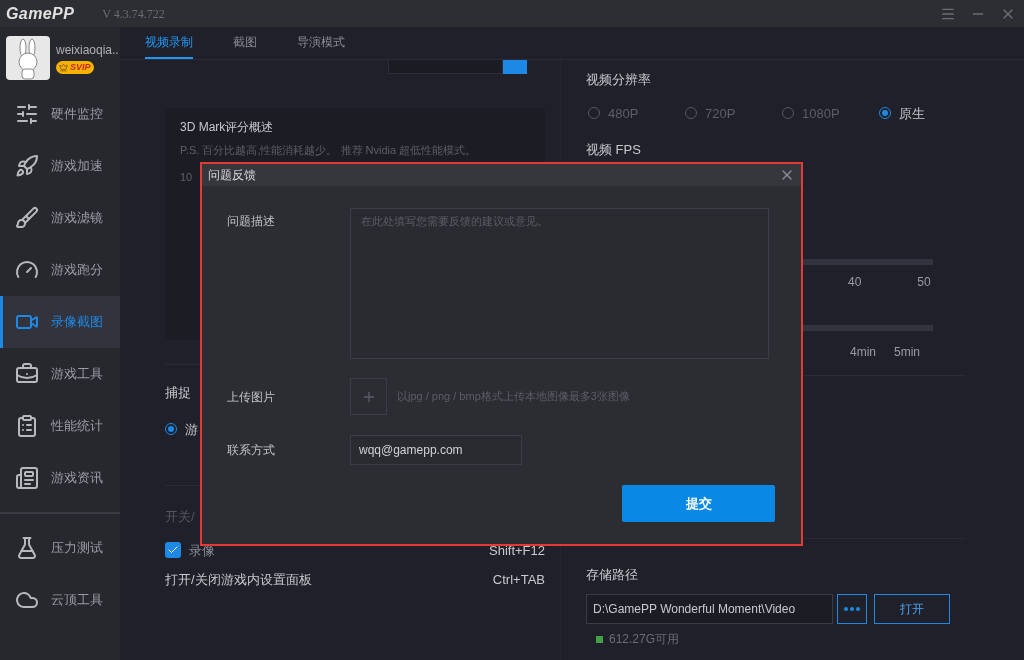  What do you see at coordinates (60, 270) in the screenshot?
I see `sidebar-item: 游戏跑分` at bounding box center [60, 270].